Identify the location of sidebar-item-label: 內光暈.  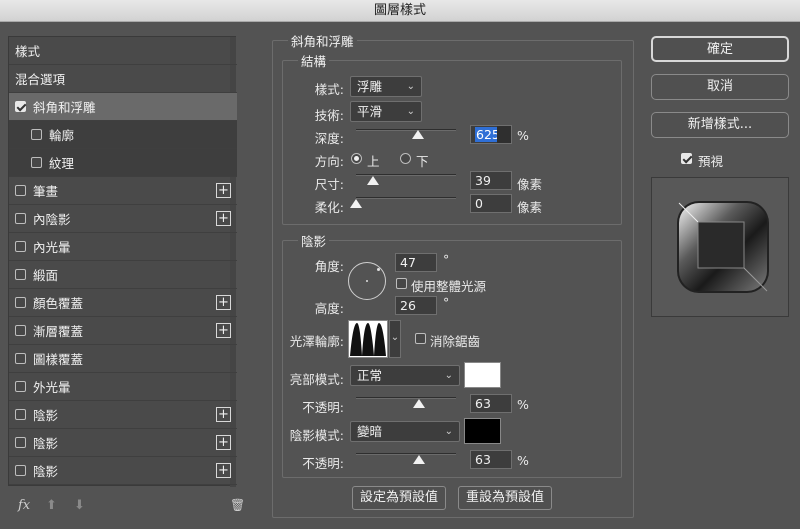
(52, 247).